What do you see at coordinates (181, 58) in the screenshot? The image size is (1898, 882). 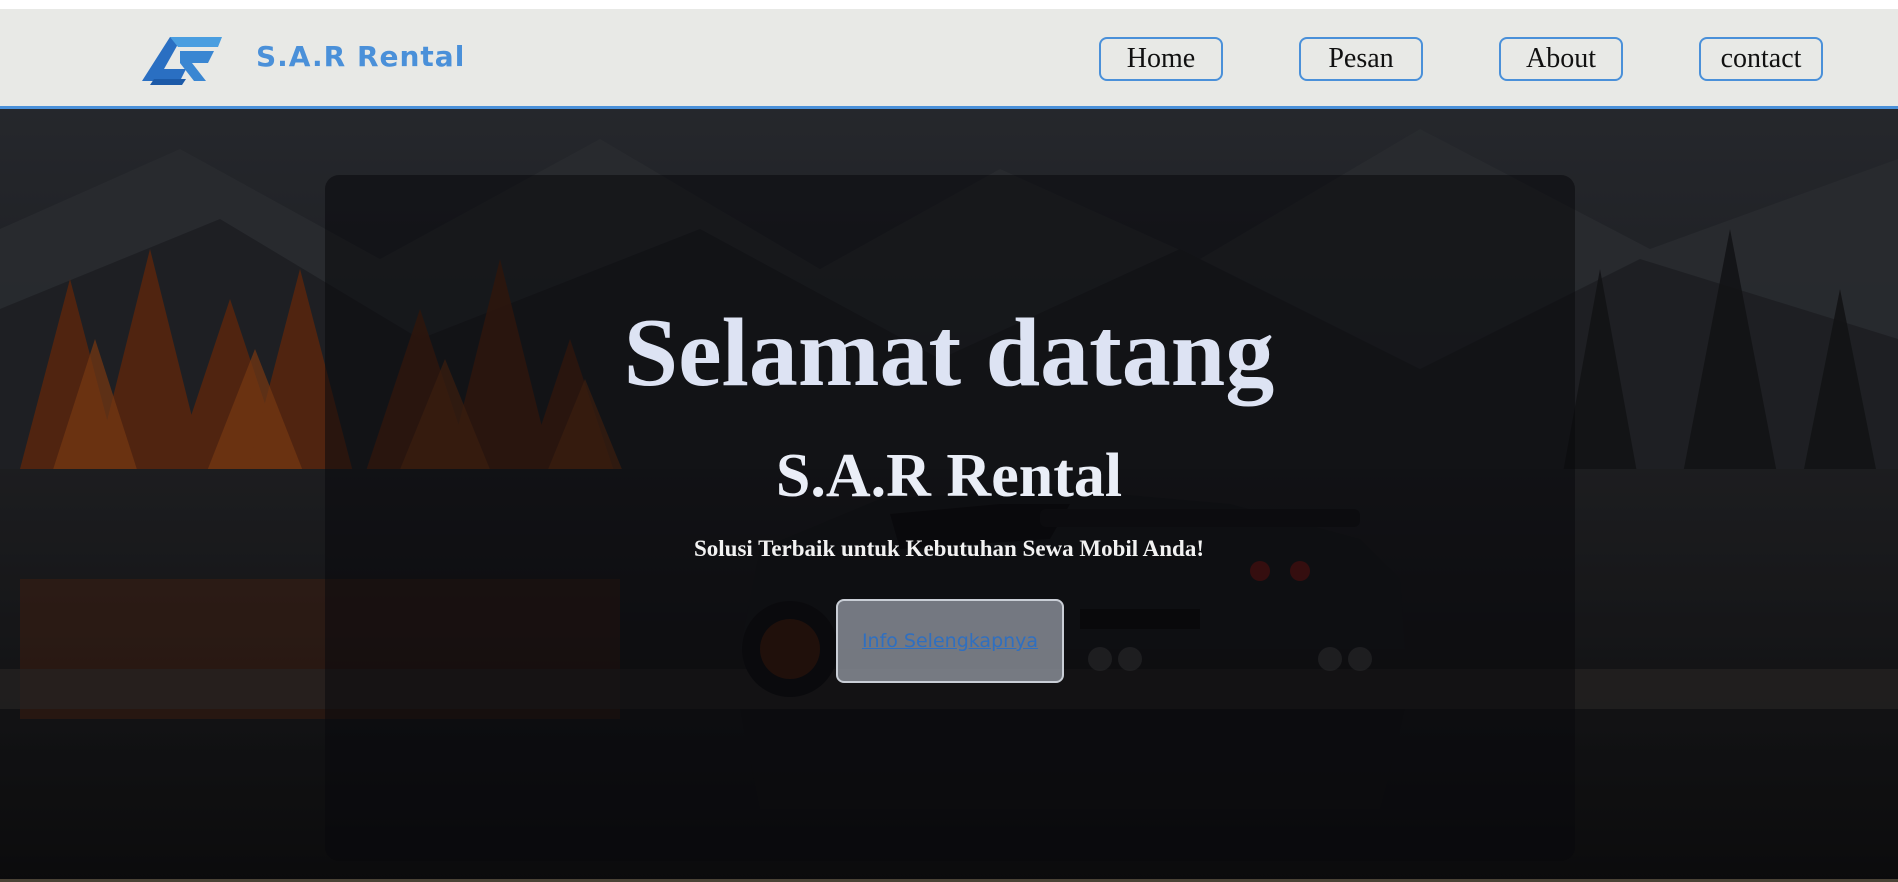 I see `sar-logo-icon` at bounding box center [181, 58].